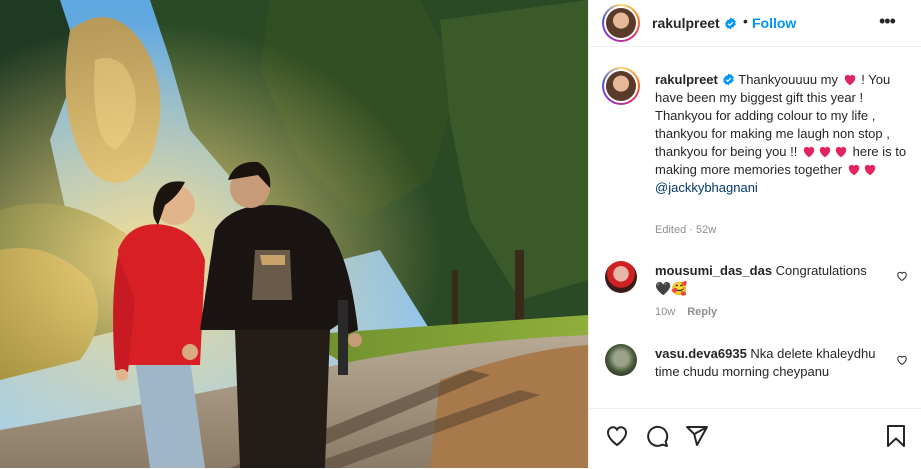 The height and width of the screenshot is (469, 921). I want to click on comment-meta: 10w Reply, so click(686, 312).